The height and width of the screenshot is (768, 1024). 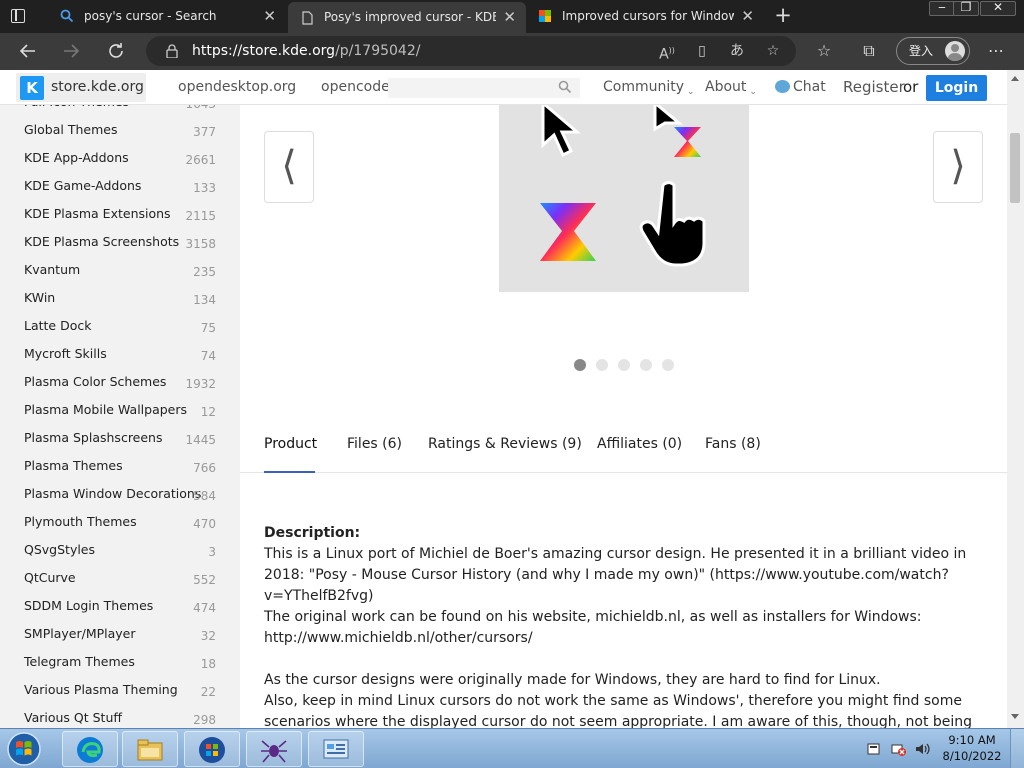 I want to click on scroll-up-icon, so click(x=1015, y=78).